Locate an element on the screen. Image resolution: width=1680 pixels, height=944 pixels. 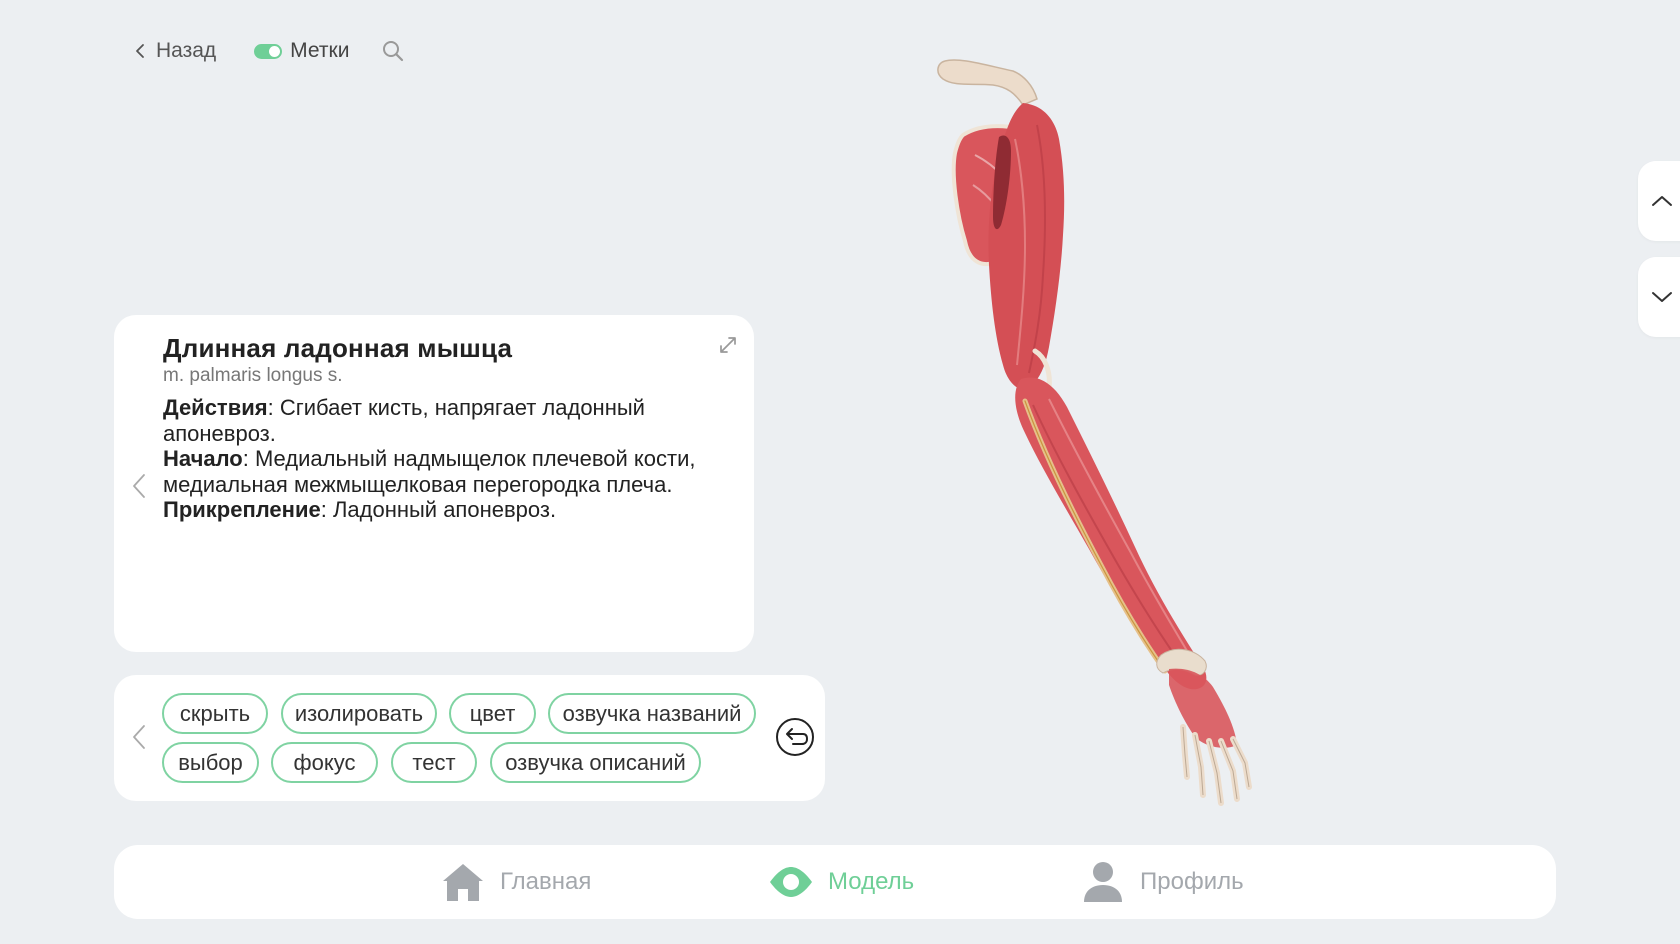
expand-icon is located at coordinates (728, 345).